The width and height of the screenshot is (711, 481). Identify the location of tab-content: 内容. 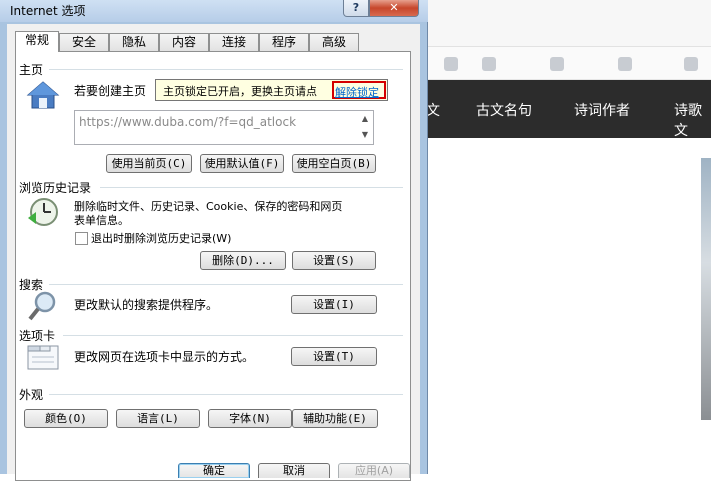
(184, 42).